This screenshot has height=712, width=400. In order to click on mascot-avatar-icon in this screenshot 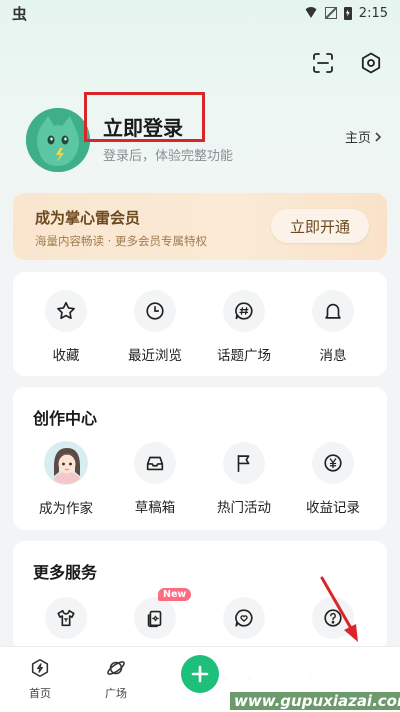, I will do `click(58, 140)`.